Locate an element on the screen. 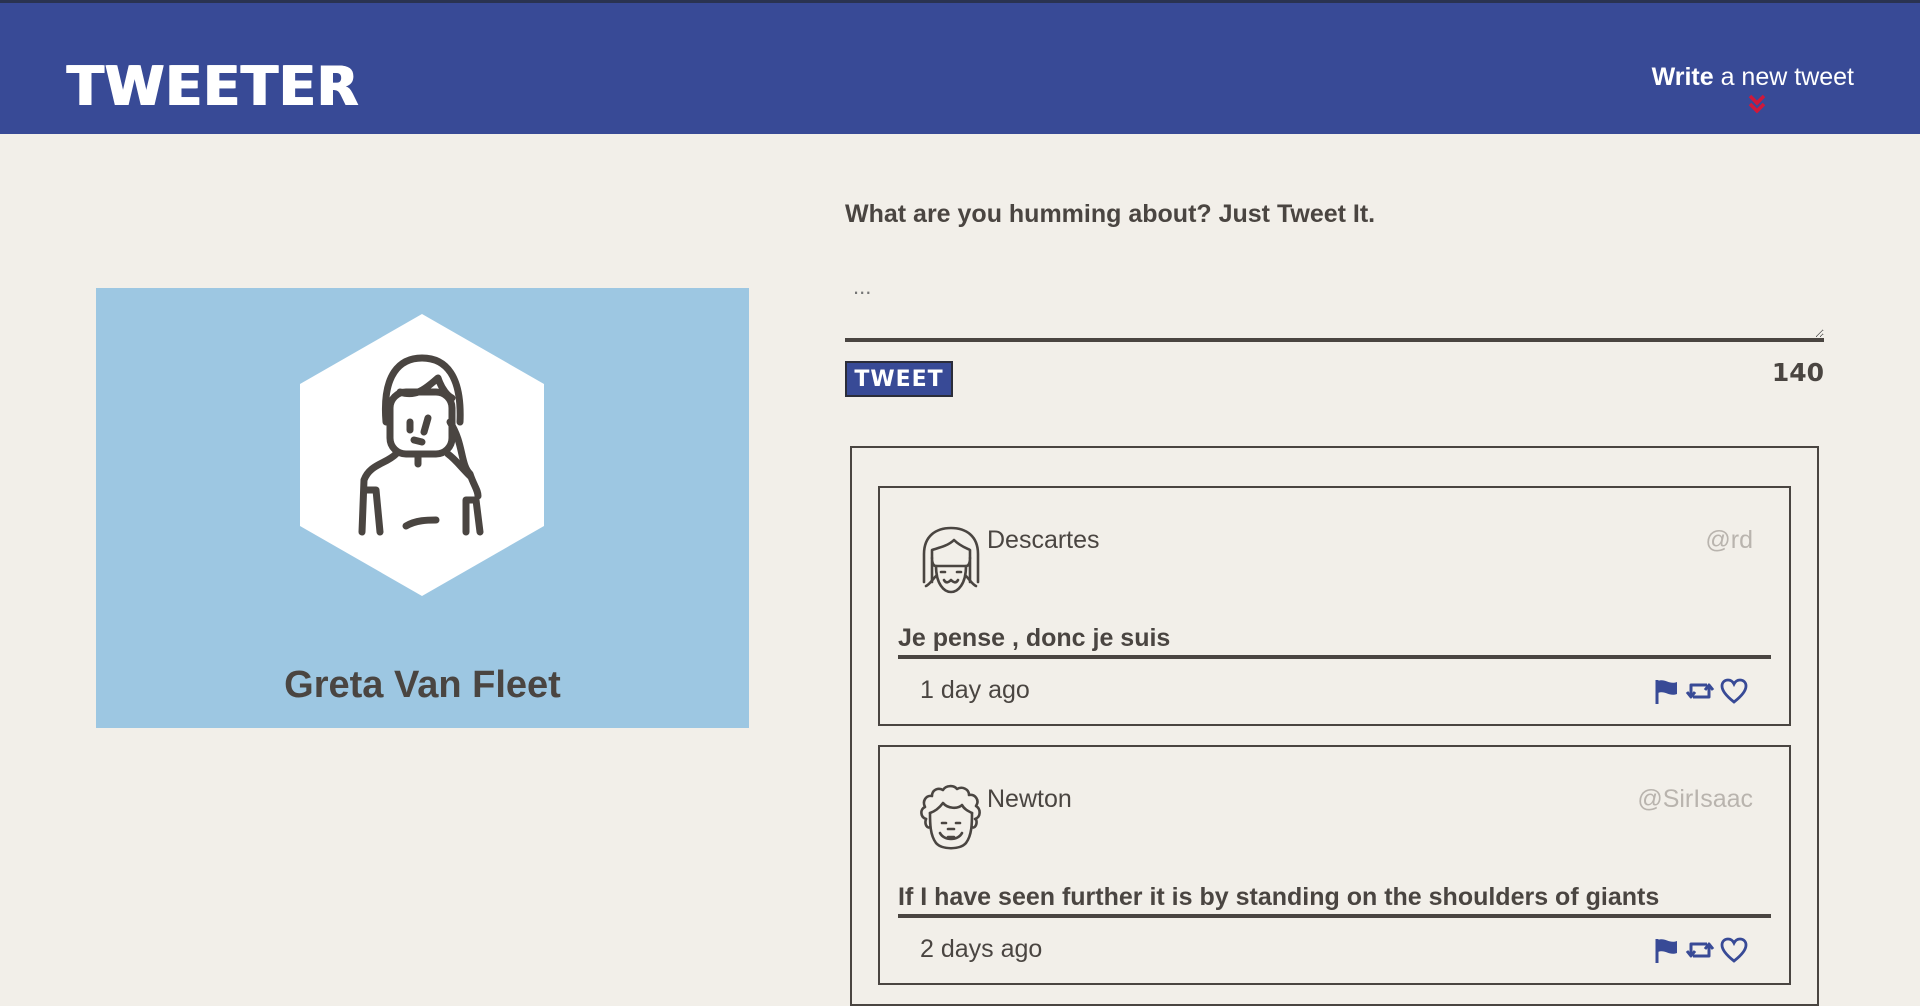  profile-card: Greta Van Fleet is located at coordinates (422, 508).